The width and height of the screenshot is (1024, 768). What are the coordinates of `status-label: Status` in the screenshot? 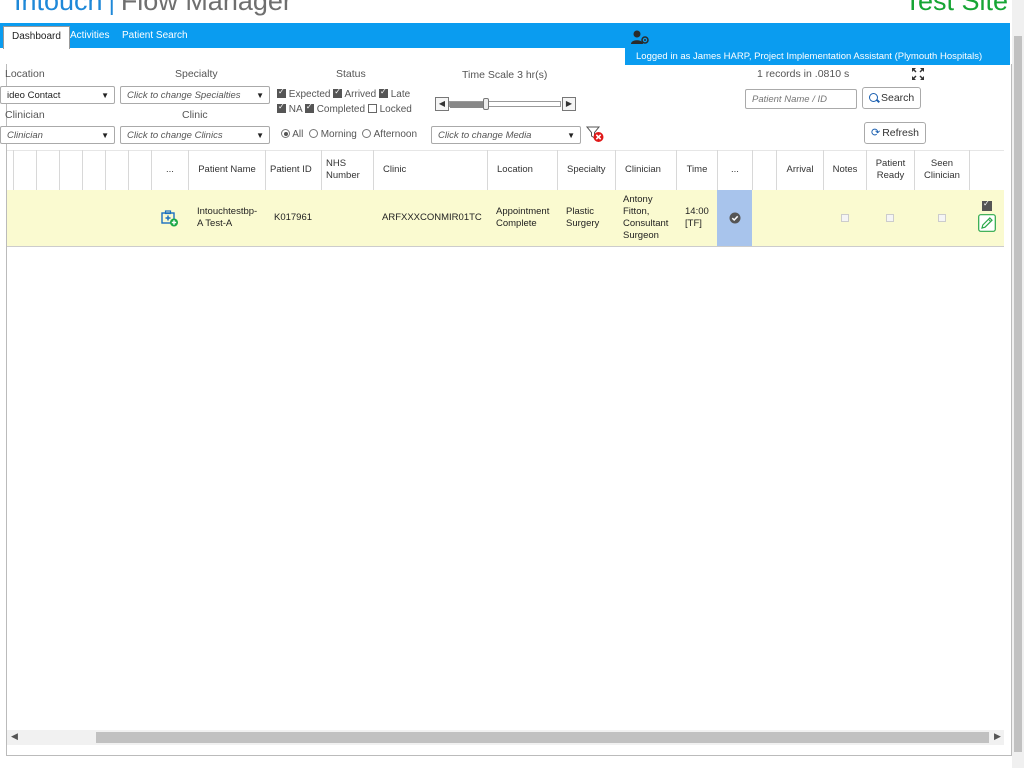 It's located at (351, 74).